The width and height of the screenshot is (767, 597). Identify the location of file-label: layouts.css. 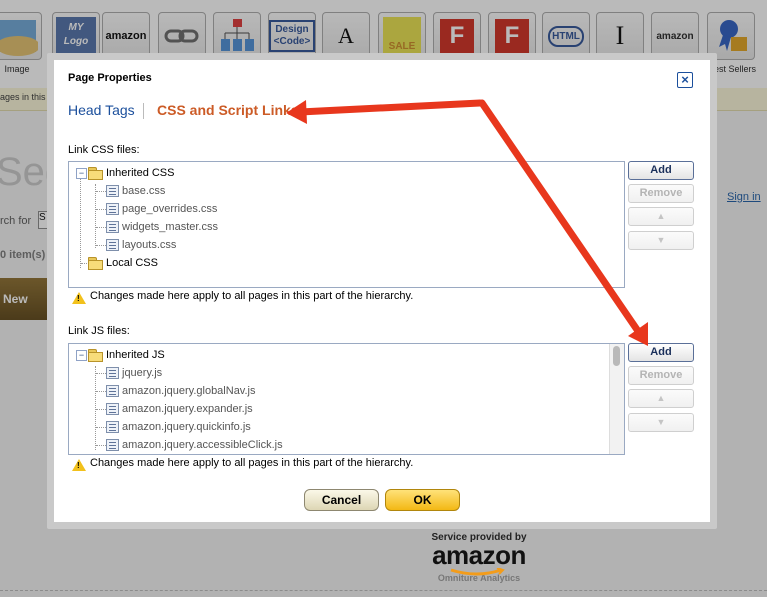
(149, 245).